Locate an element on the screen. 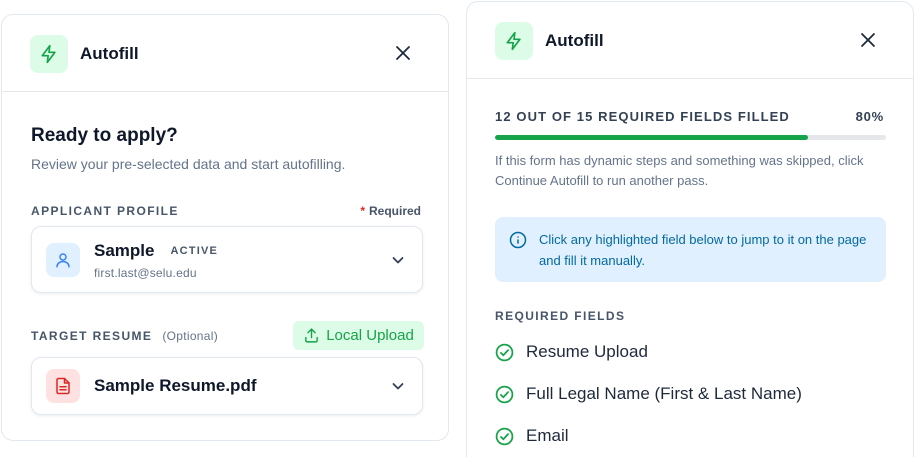 The height and width of the screenshot is (458, 915). target-resume-label: TARGET RESUME (Optional) is located at coordinates (124, 336).